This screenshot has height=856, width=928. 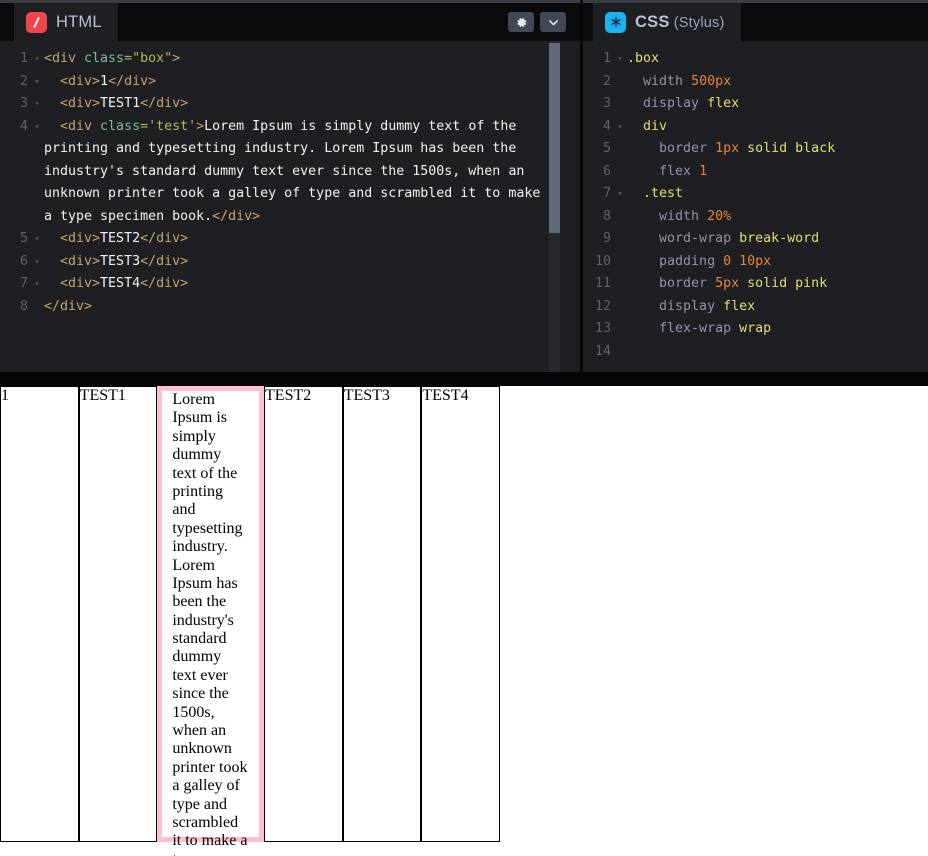 What do you see at coordinates (606, 58) in the screenshot?
I see `line-number: 1` at bounding box center [606, 58].